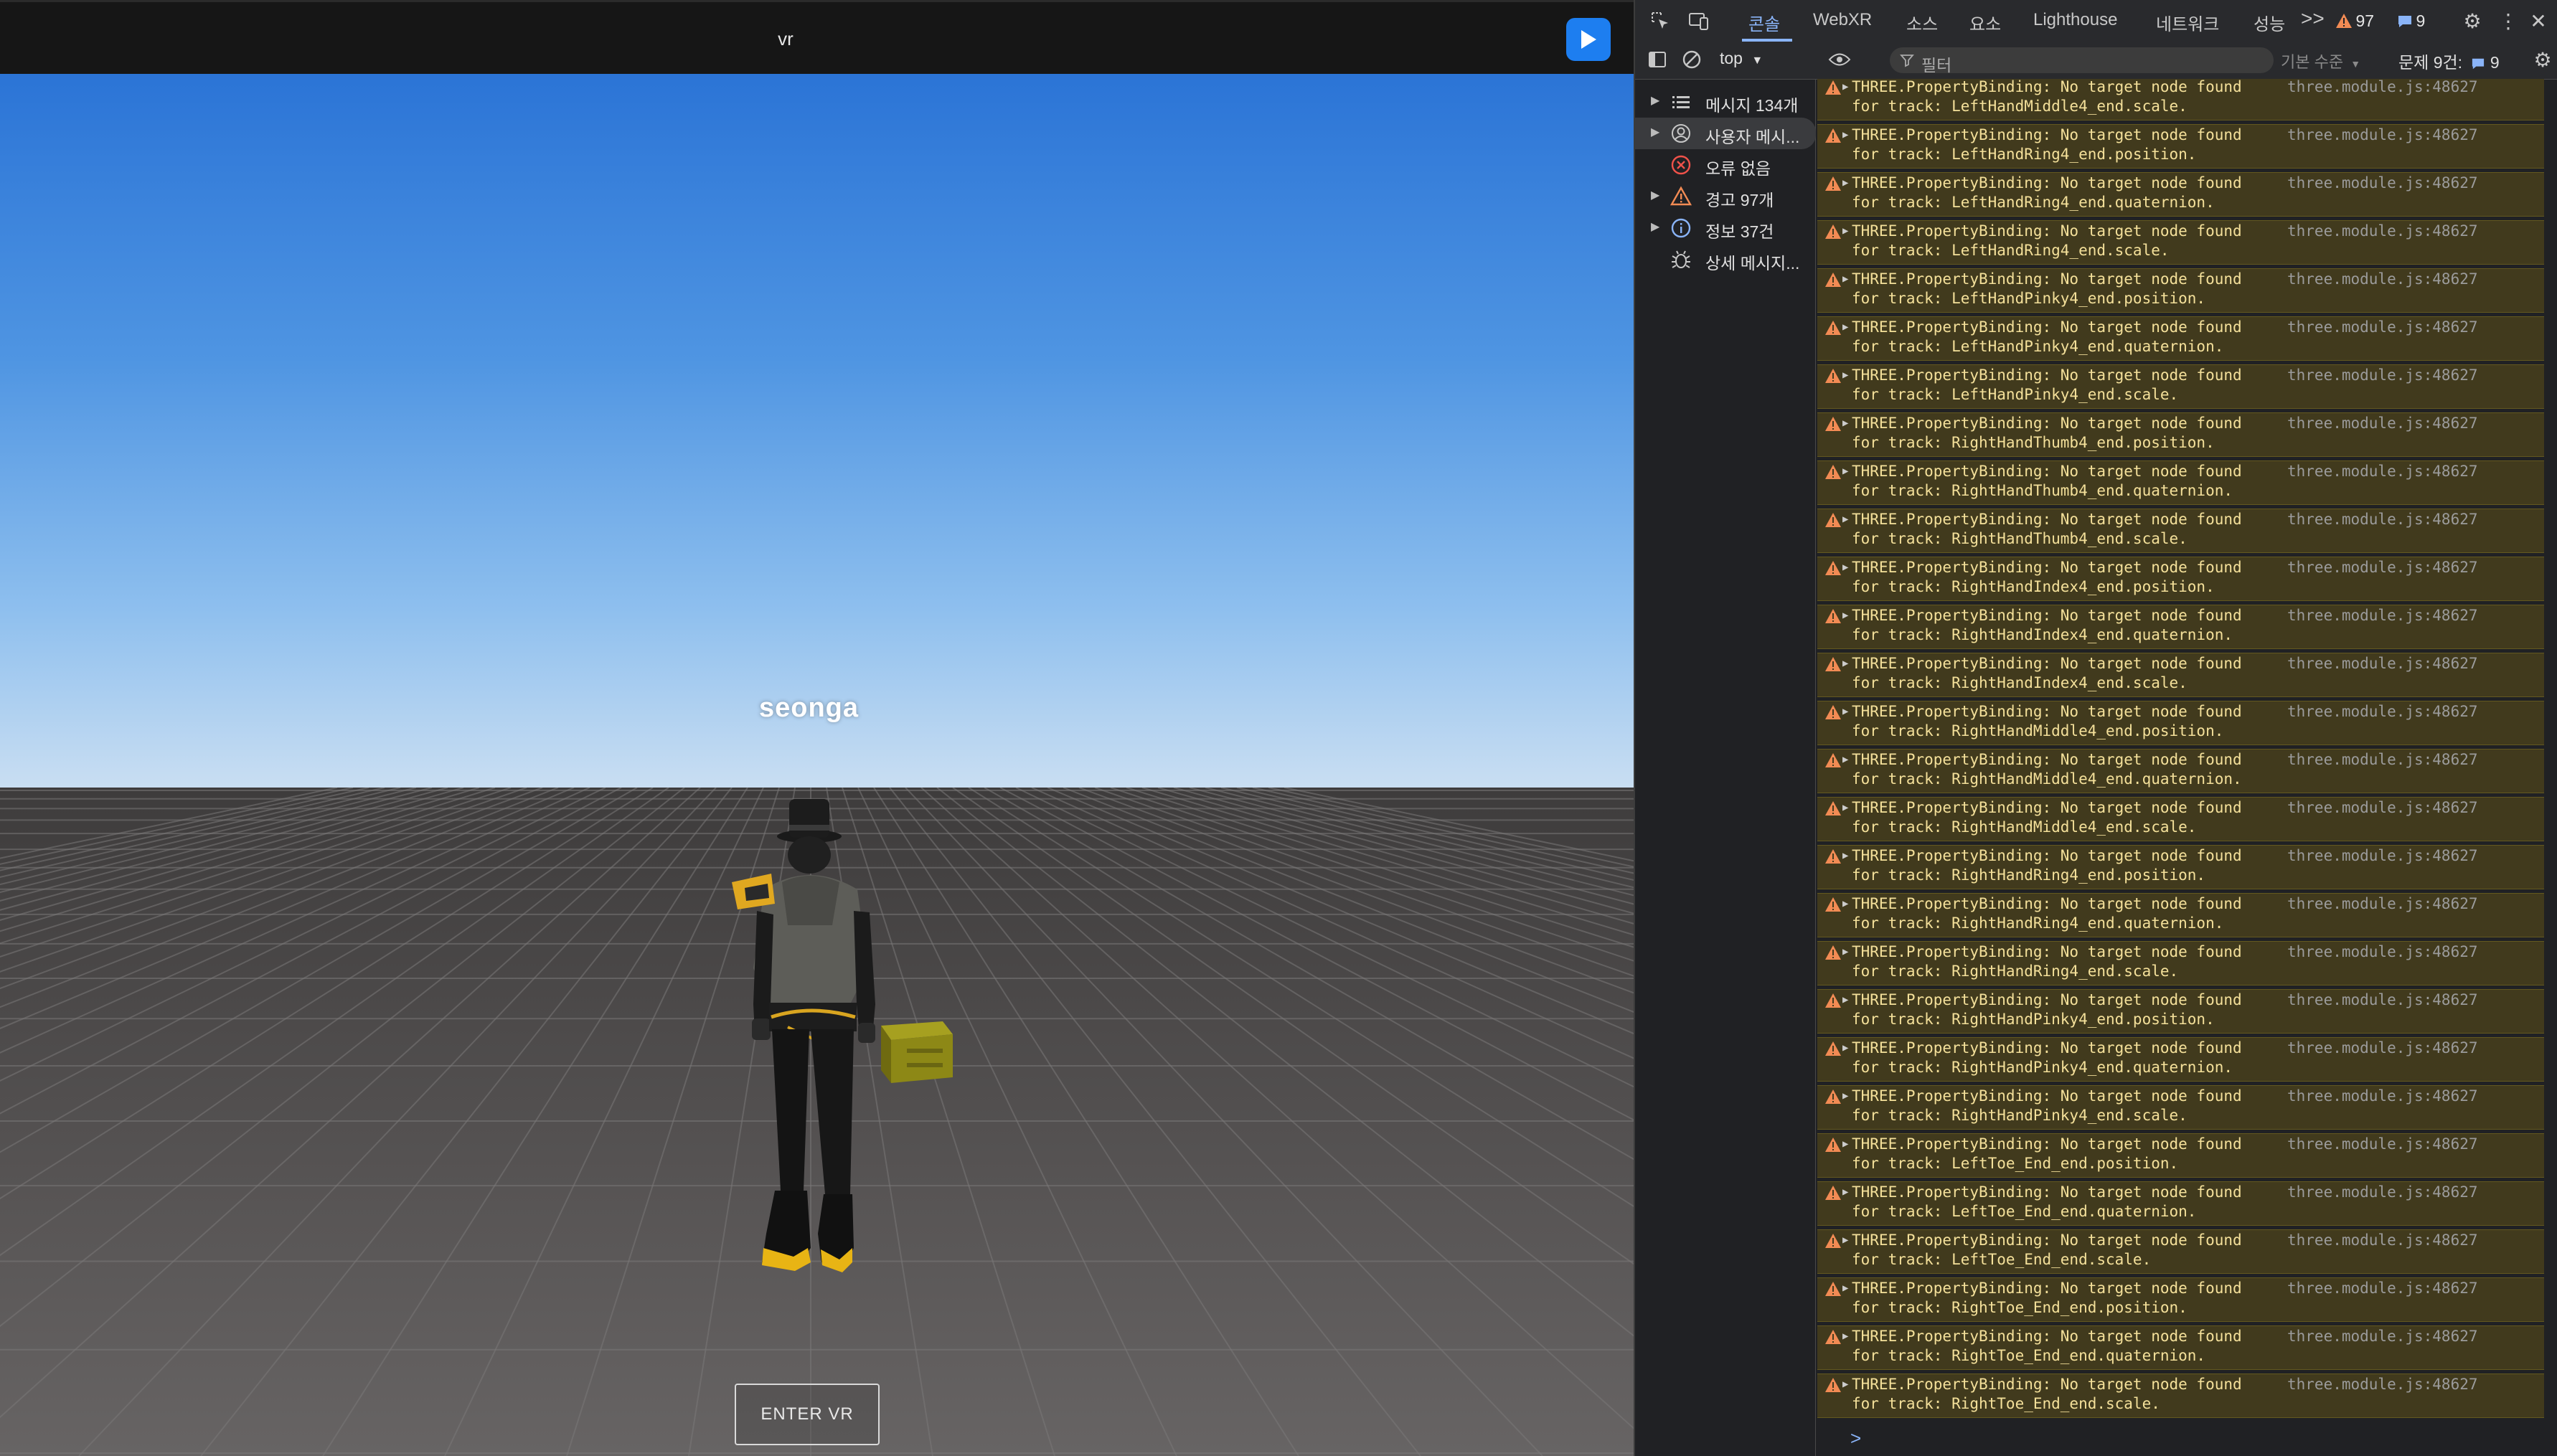 The height and width of the screenshot is (1456, 2557). I want to click on sidebar-item-warnings: ▶ 경고 97개, so click(1726, 196).